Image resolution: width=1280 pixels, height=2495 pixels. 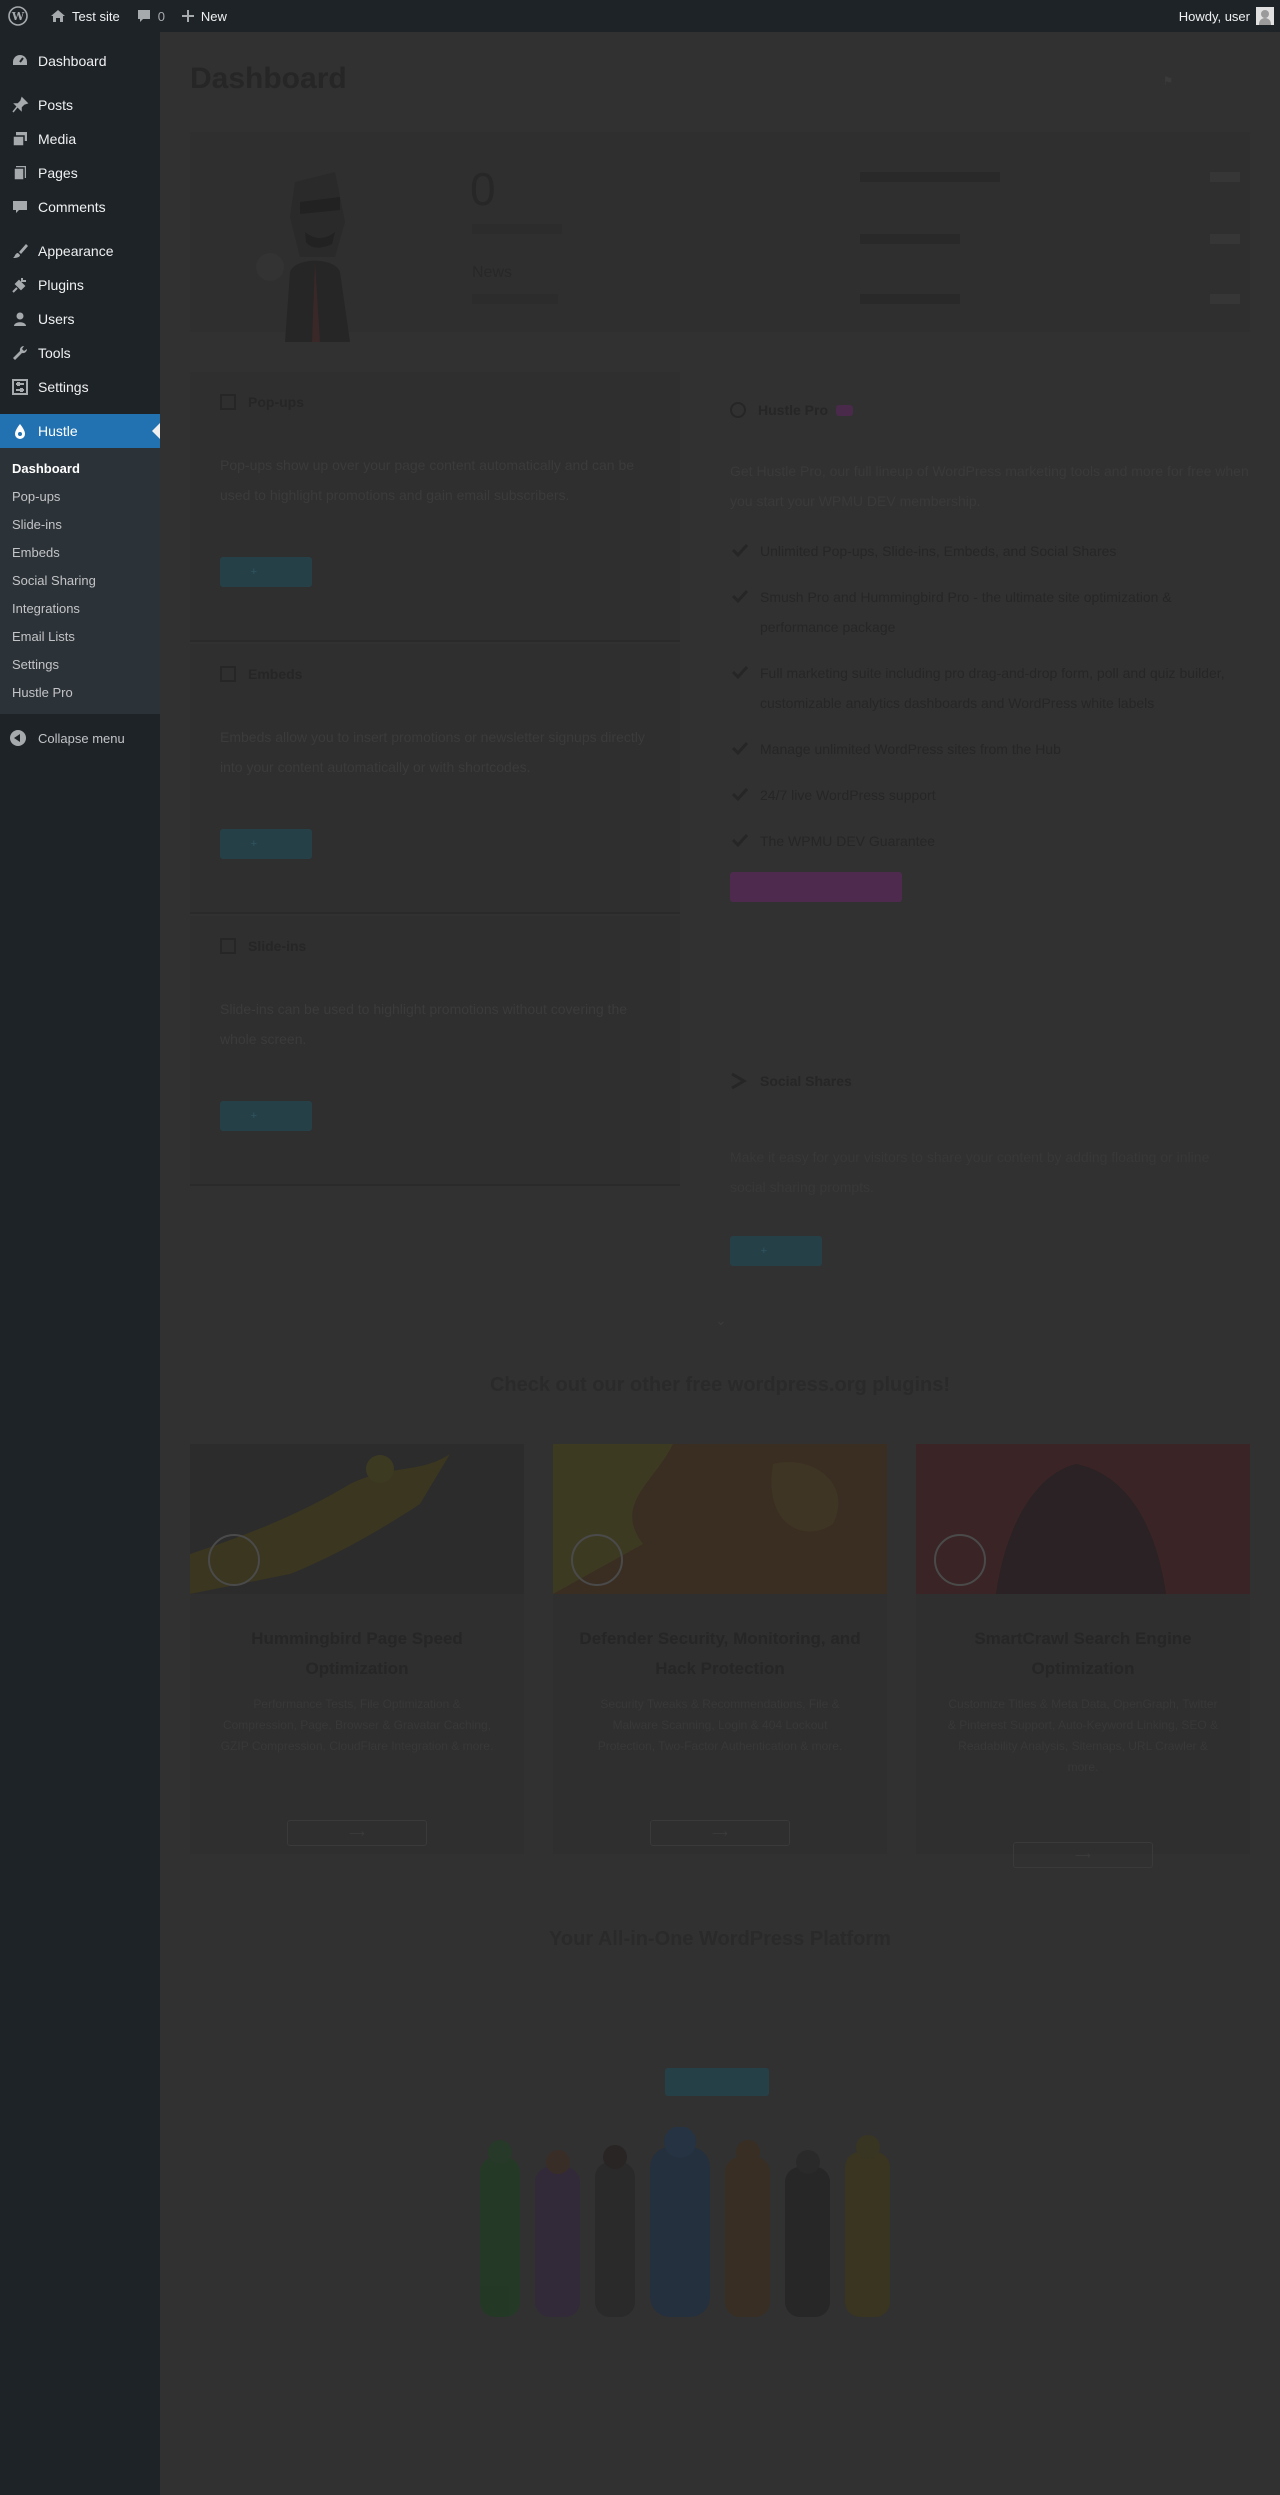 What do you see at coordinates (80, 608) in the screenshot?
I see `submenu-item-integrations: Integrations` at bounding box center [80, 608].